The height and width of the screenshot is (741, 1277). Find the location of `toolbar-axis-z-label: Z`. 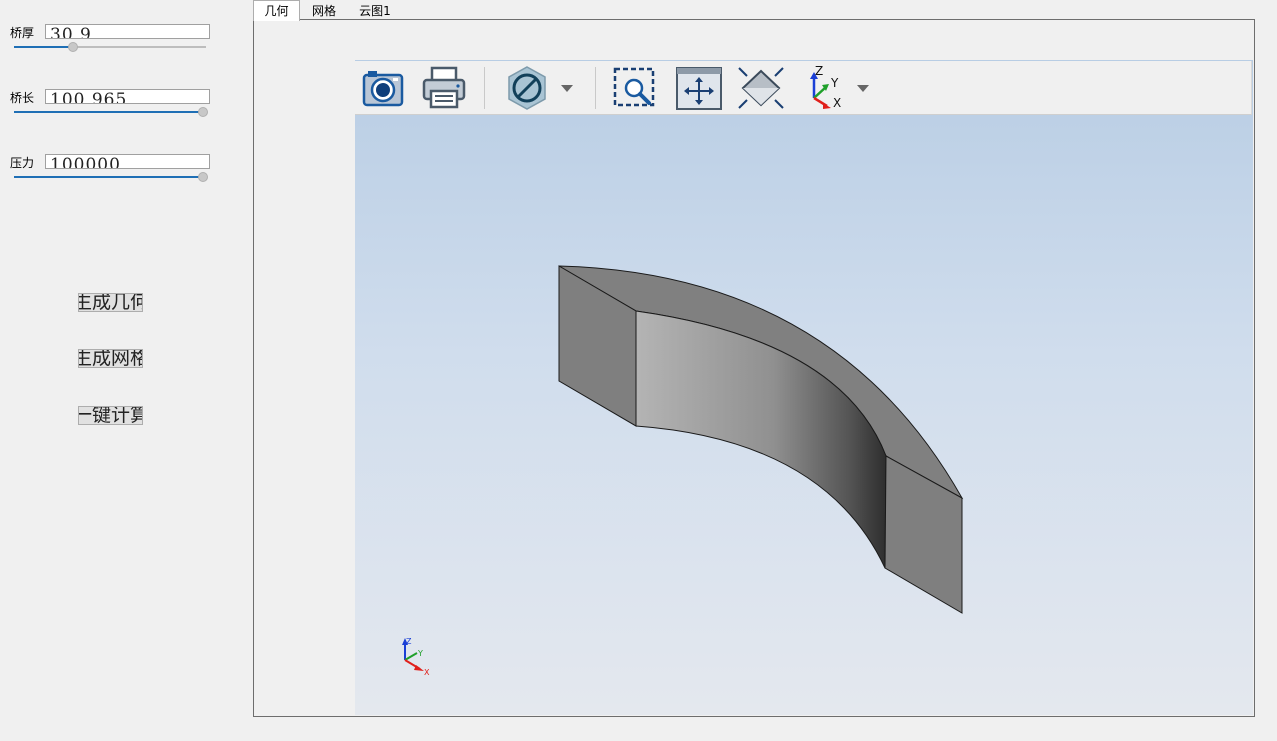

toolbar-axis-z-label: Z is located at coordinates (819, 71).